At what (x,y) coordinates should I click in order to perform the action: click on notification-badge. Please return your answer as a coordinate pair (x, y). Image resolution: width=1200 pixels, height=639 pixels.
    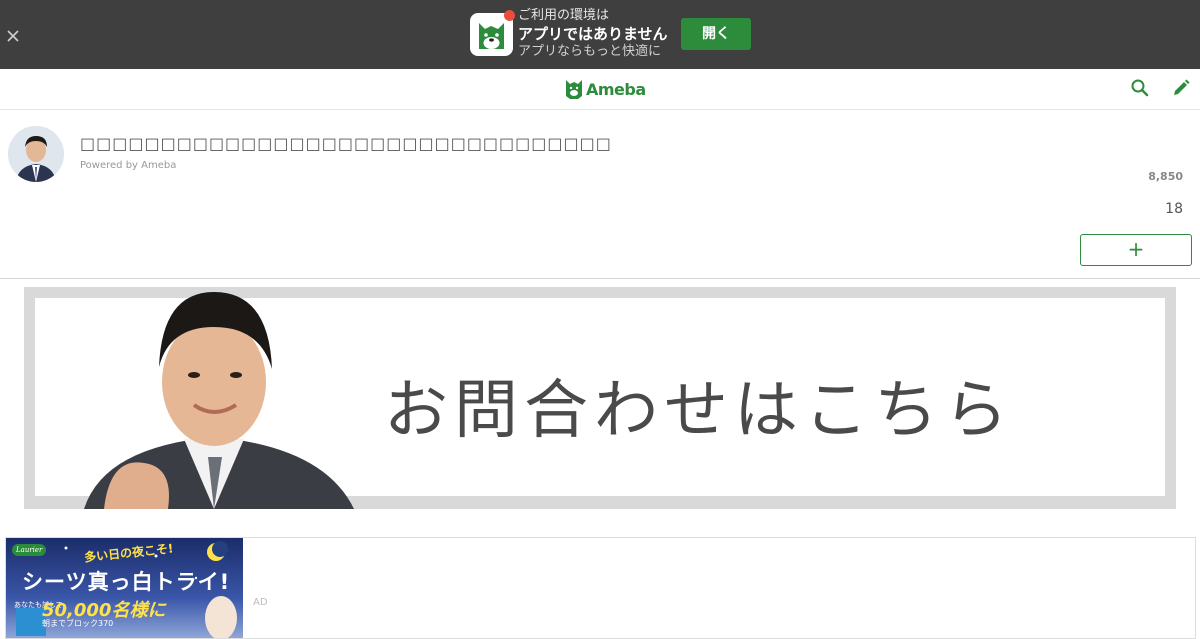
    Looking at the image, I should click on (509, 15).